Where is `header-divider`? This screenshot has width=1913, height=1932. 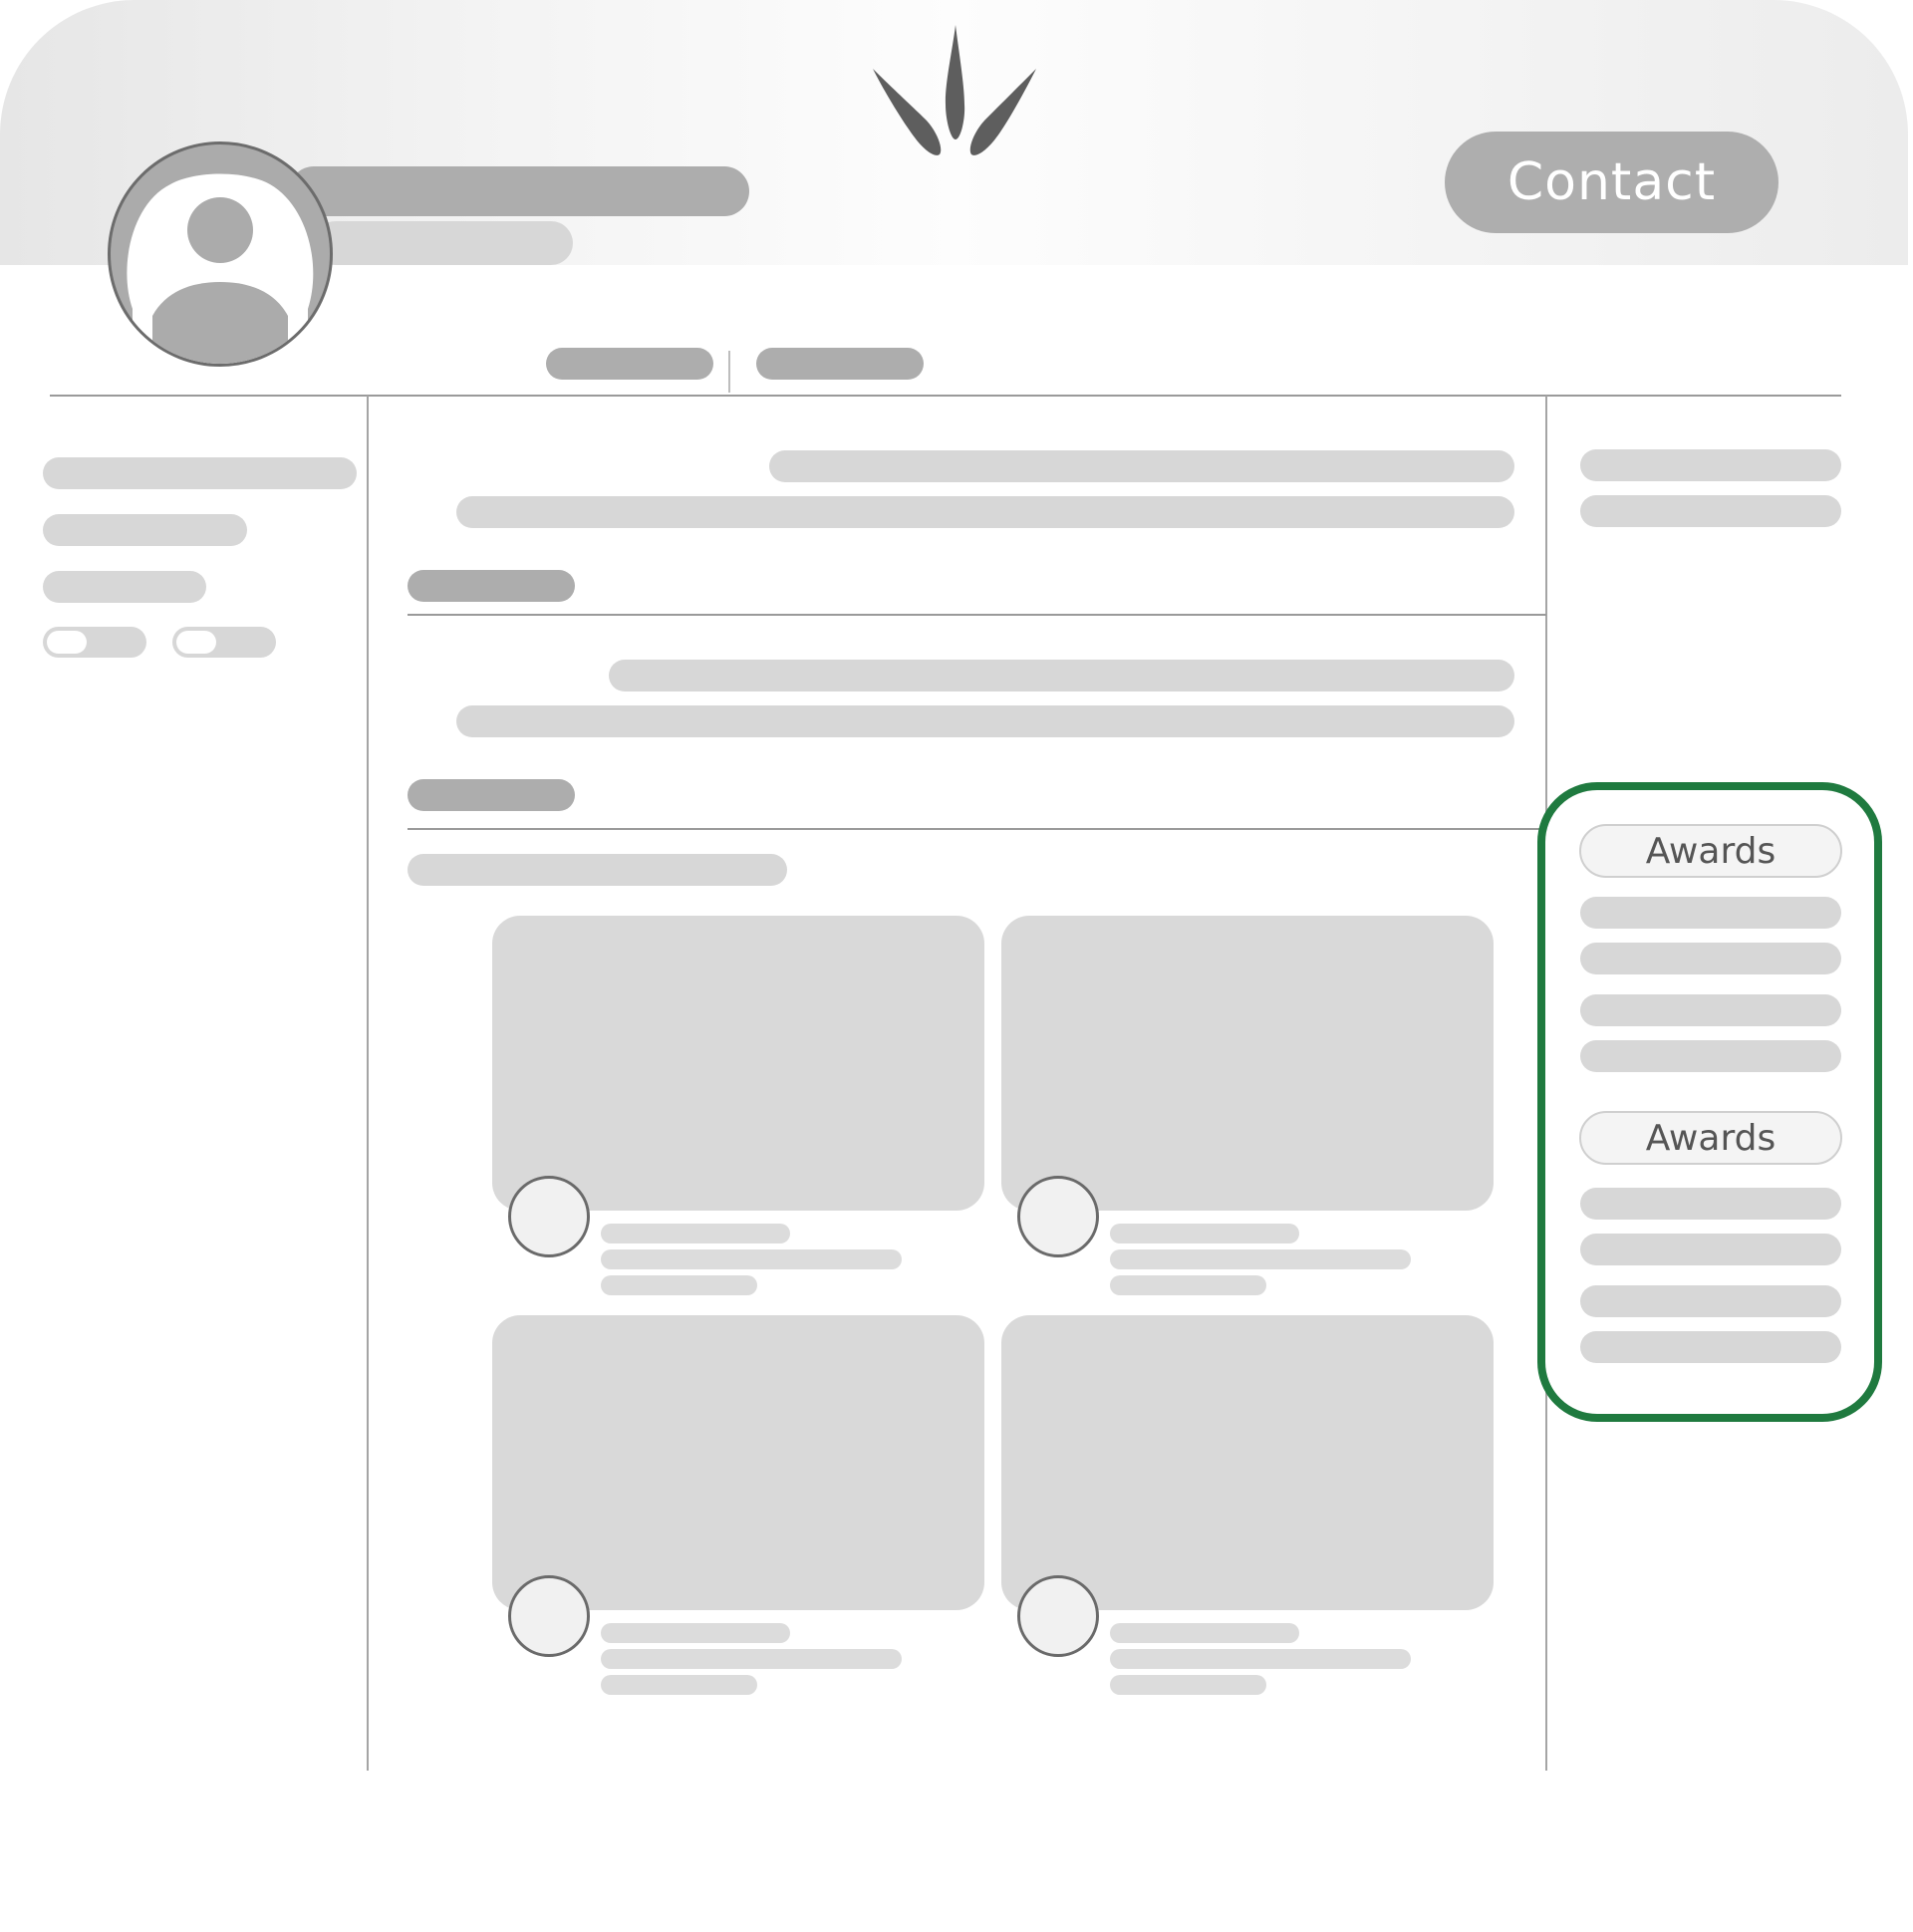
header-divider is located at coordinates (945, 396).